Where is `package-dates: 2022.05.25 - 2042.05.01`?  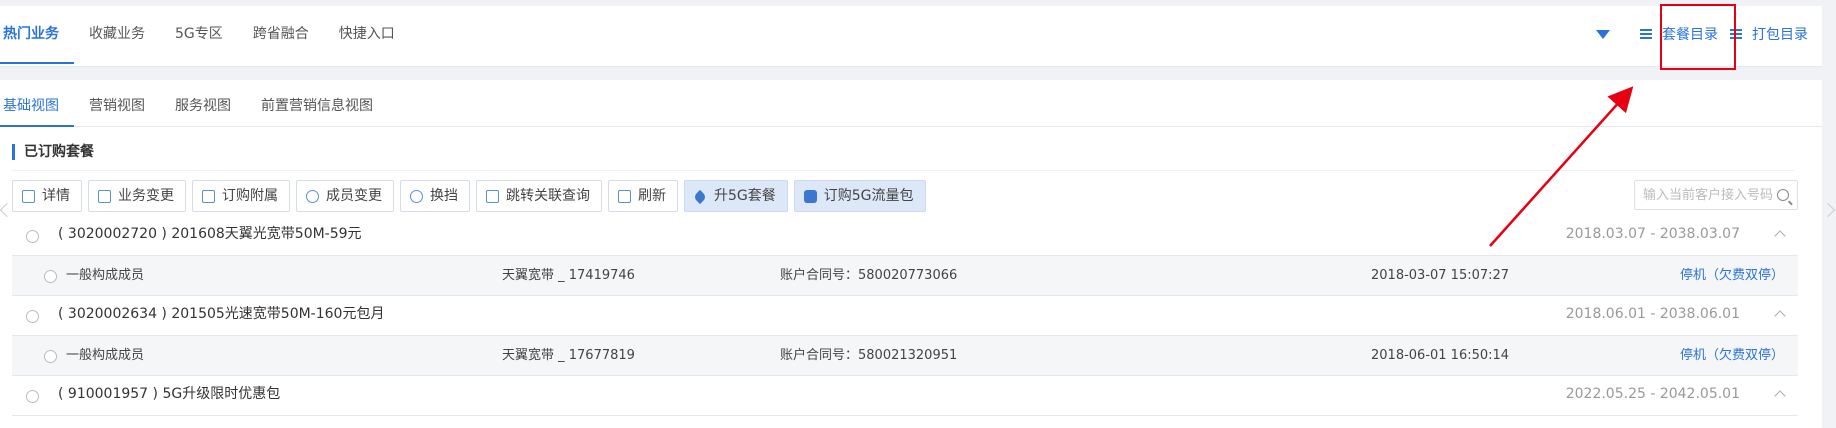 package-dates: 2022.05.25 - 2042.05.01 is located at coordinates (1652, 394).